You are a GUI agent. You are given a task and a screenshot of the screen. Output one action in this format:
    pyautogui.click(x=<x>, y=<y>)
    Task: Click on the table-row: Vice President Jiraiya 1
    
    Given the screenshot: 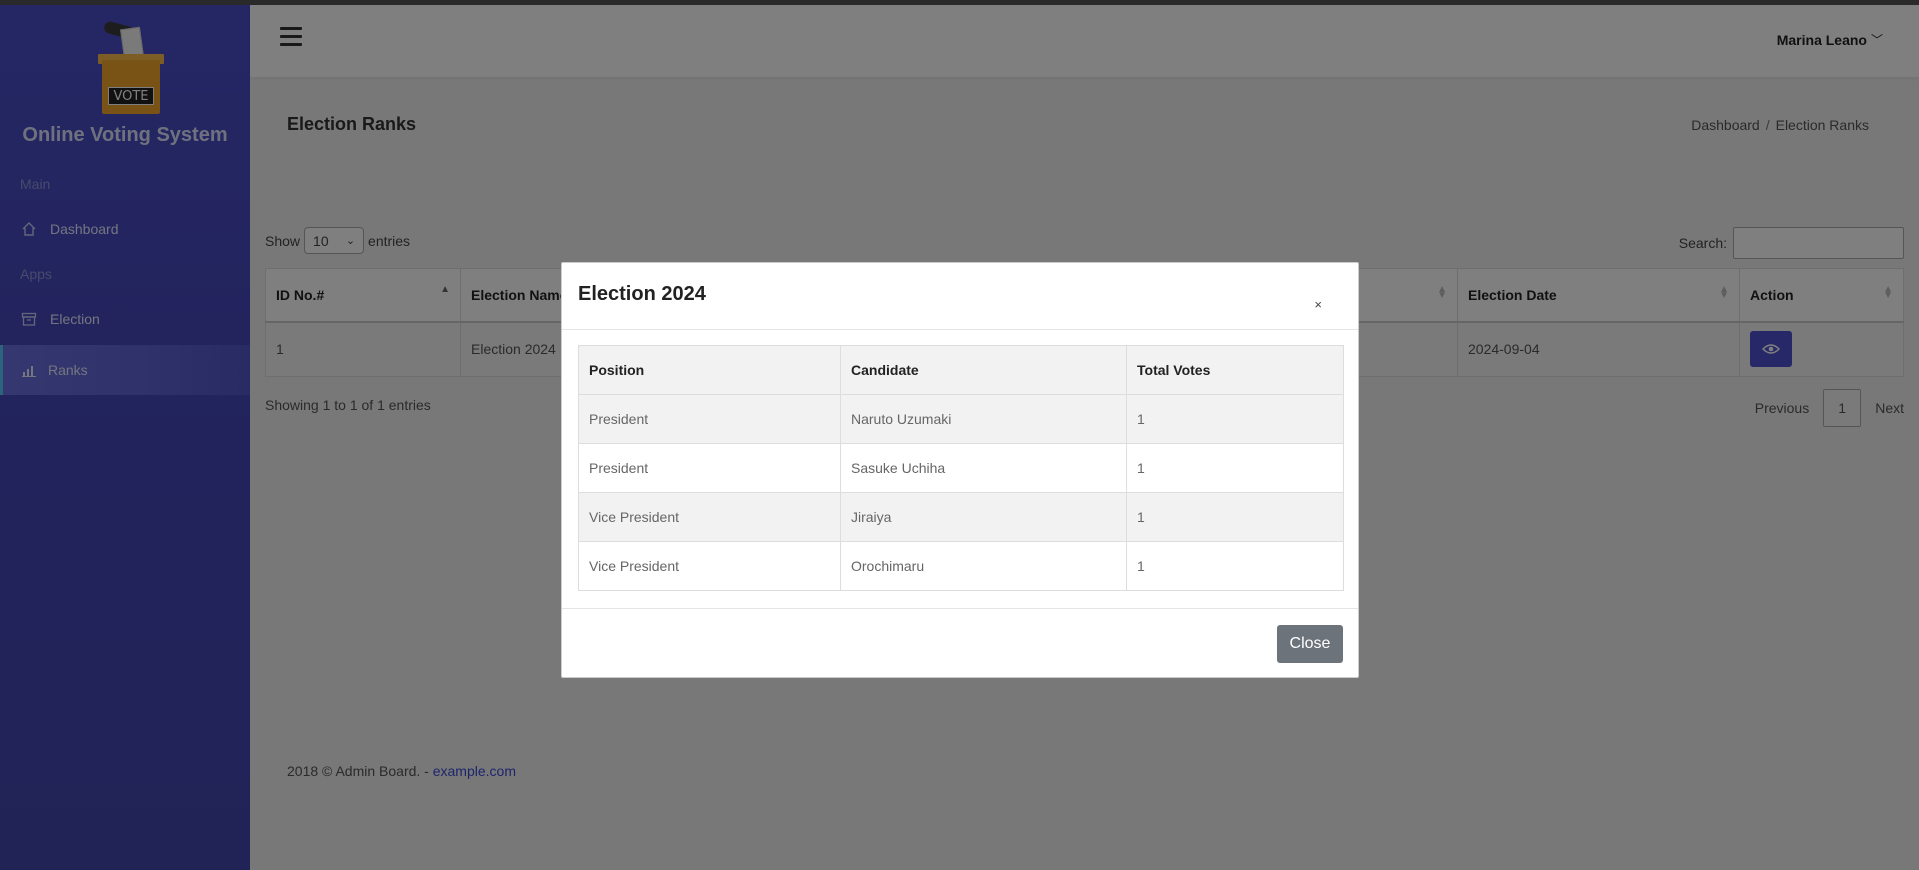 What is the action you would take?
    pyautogui.click(x=961, y=517)
    